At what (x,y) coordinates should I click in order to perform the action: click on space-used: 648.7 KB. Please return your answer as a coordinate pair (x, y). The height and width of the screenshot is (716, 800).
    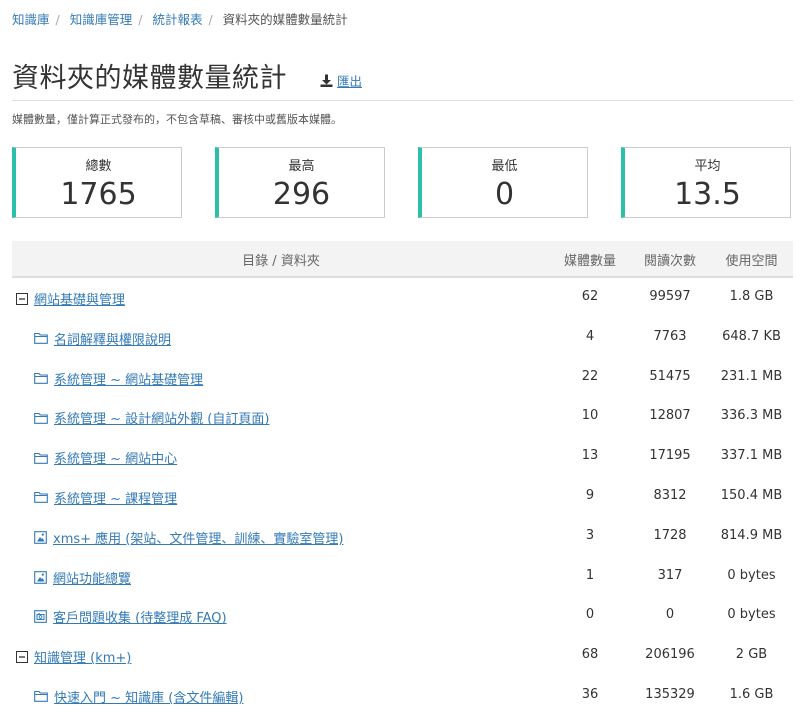
    Looking at the image, I should click on (751, 336).